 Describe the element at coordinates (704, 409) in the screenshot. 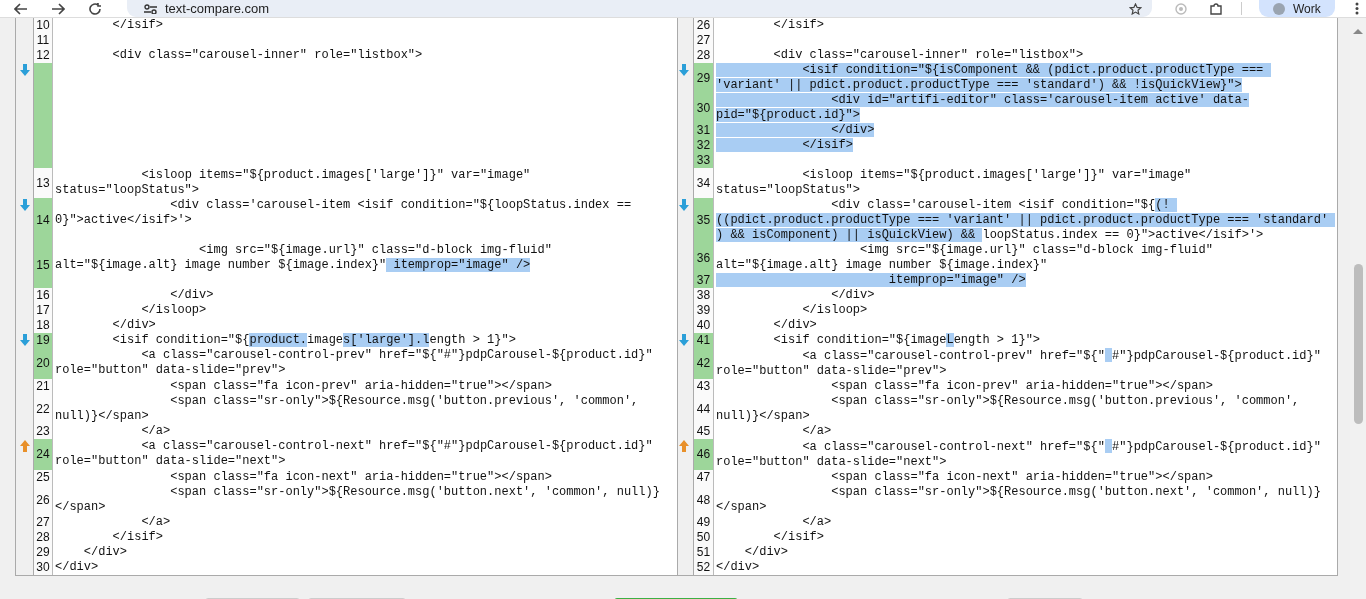

I see `line-number: 44` at that location.